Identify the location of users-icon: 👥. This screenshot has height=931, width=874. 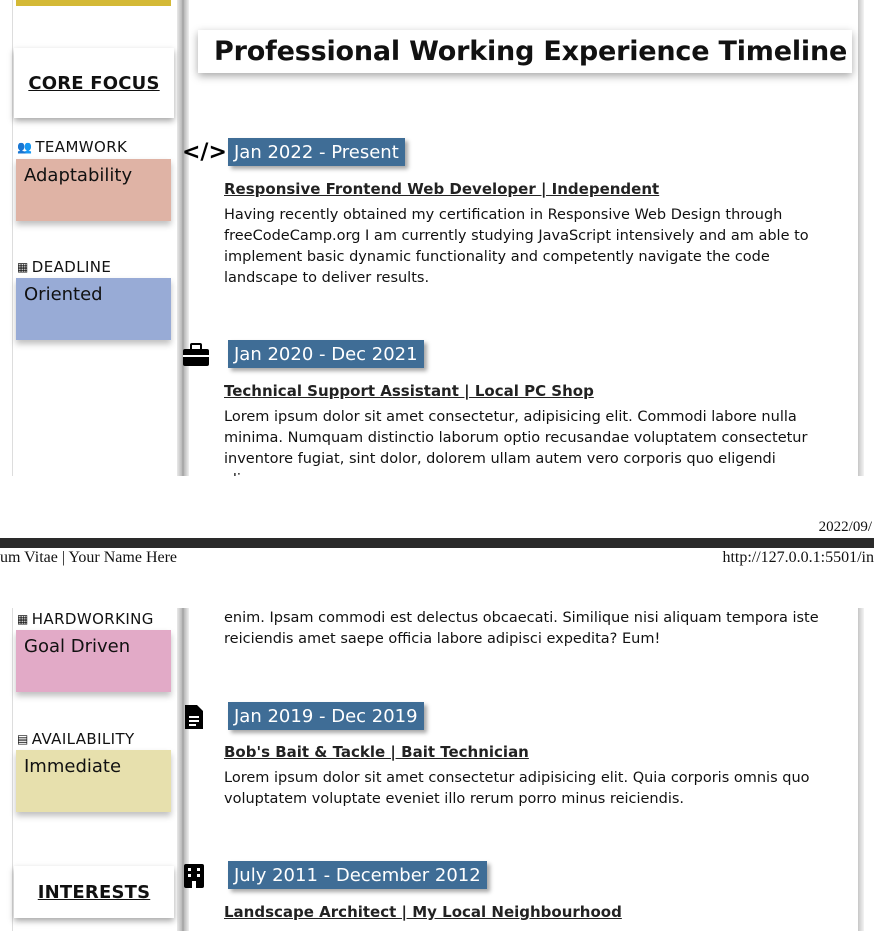
(25, 147).